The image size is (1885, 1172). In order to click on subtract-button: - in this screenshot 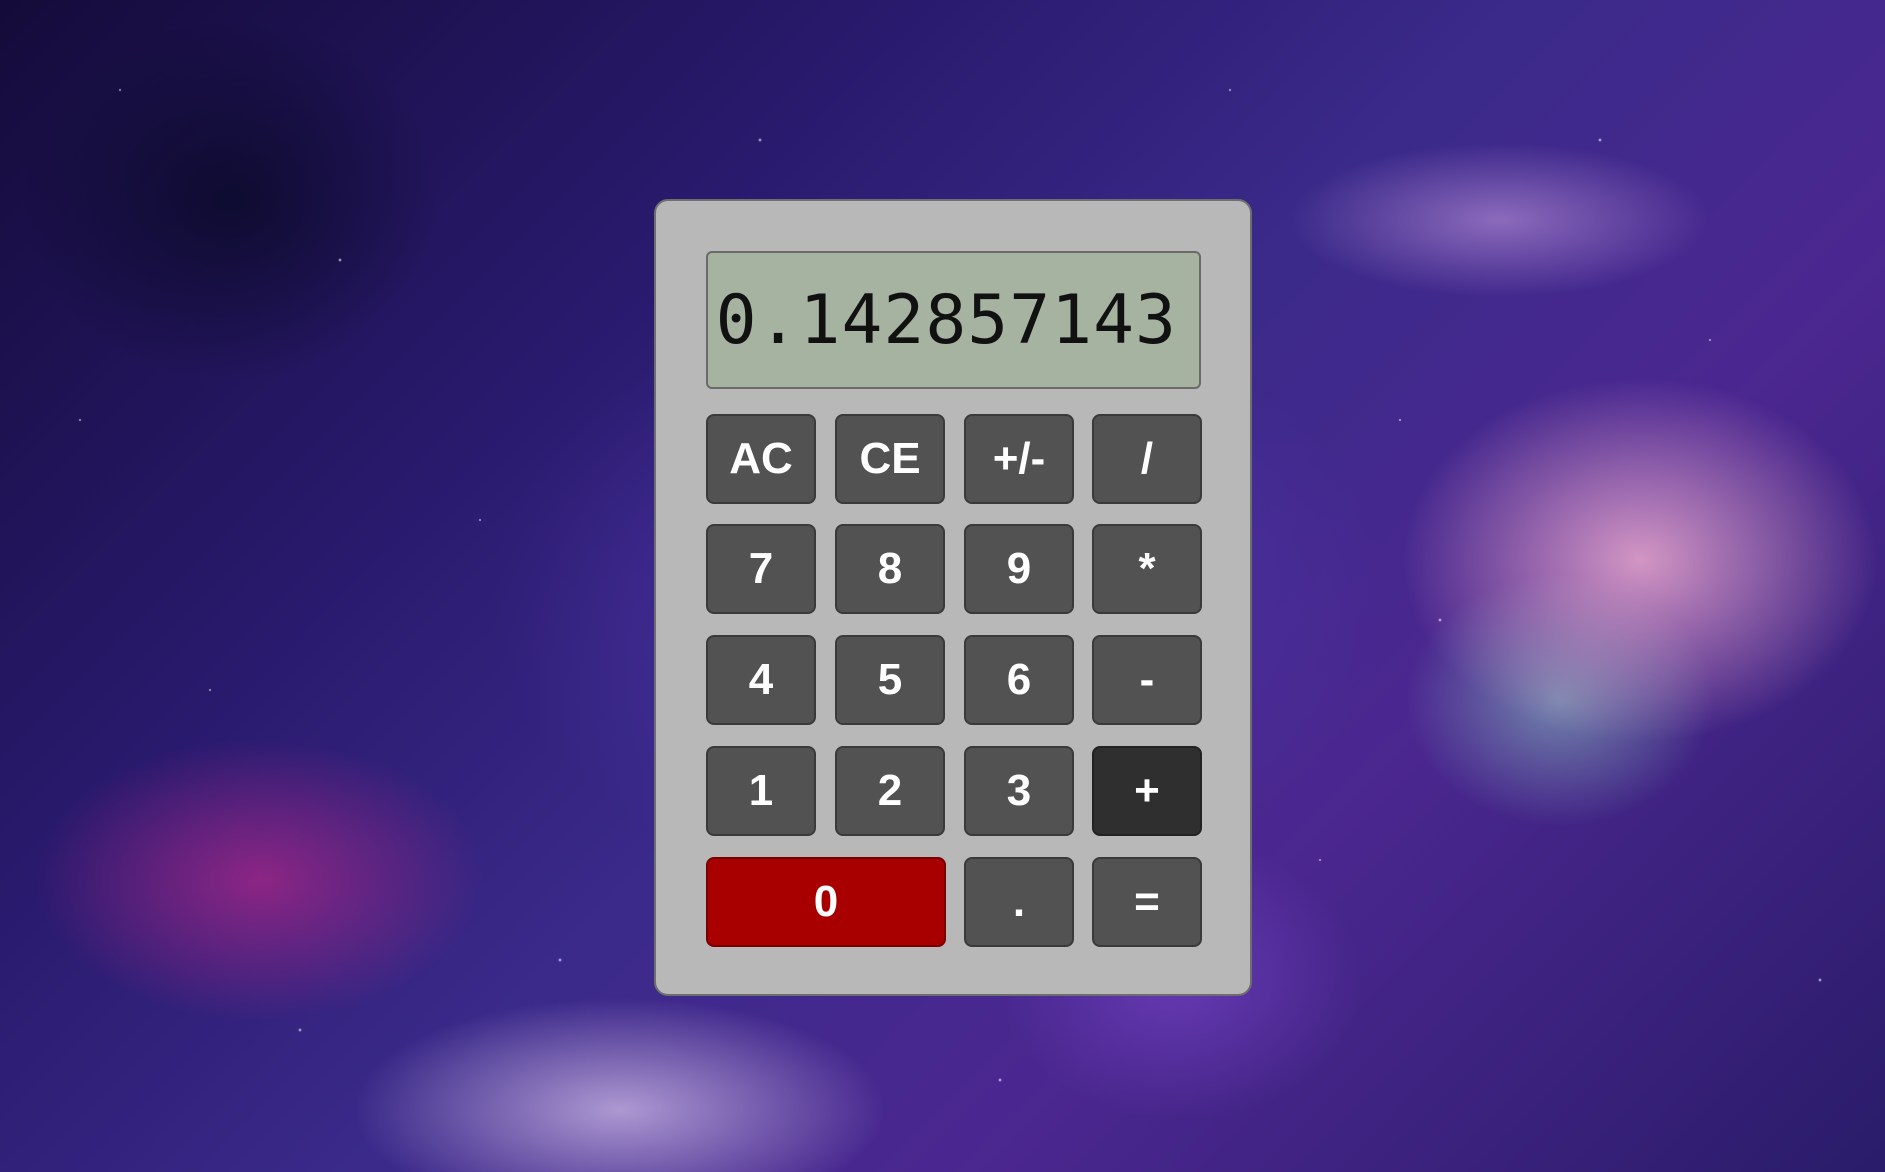, I will do `click(1147, 680)`.